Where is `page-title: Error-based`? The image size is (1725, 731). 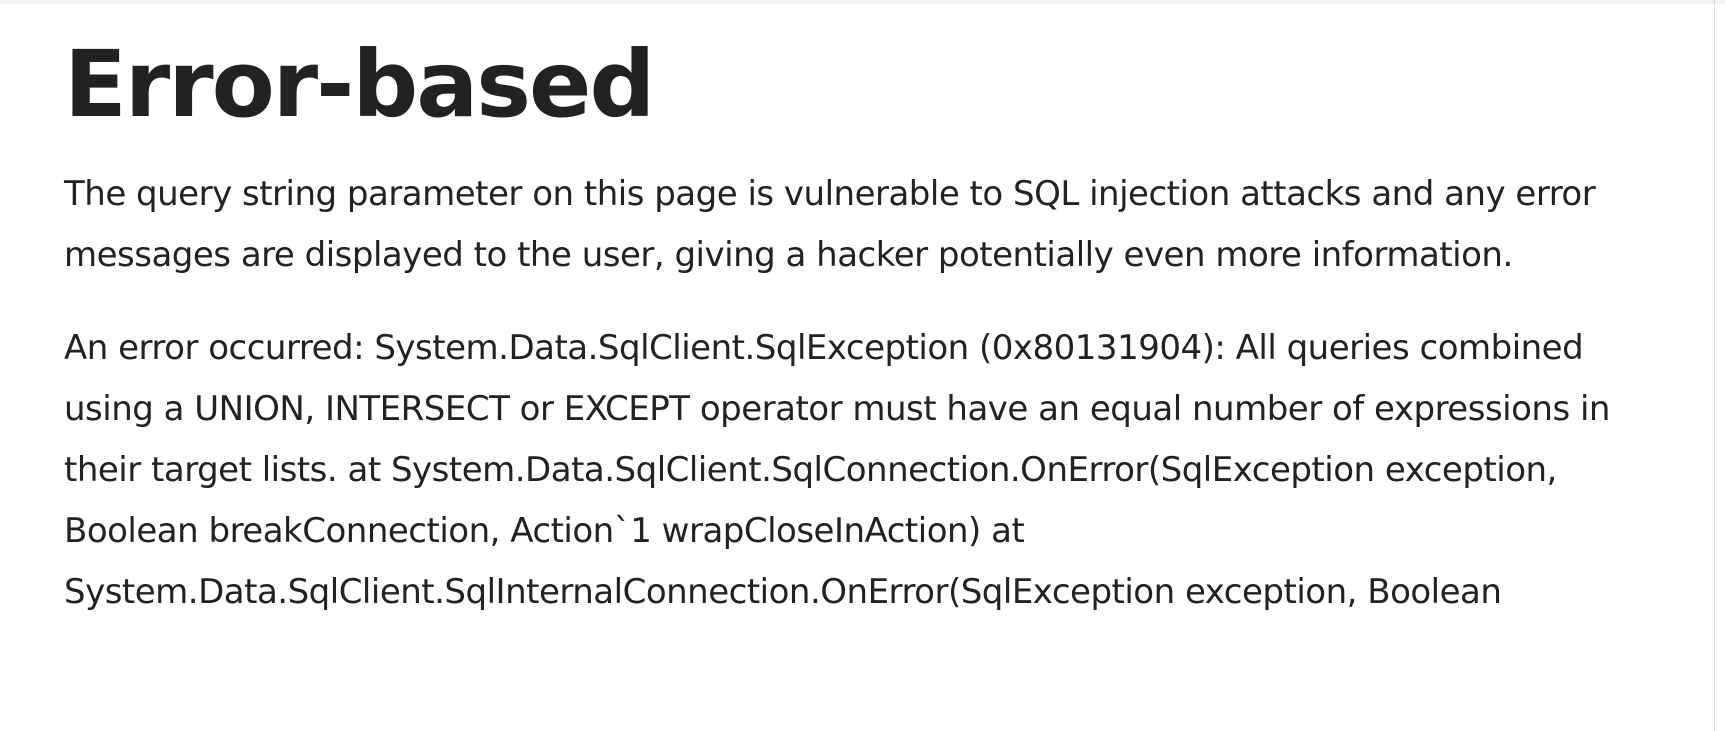 page-title: Error-based is located at coordinates (359, 84).